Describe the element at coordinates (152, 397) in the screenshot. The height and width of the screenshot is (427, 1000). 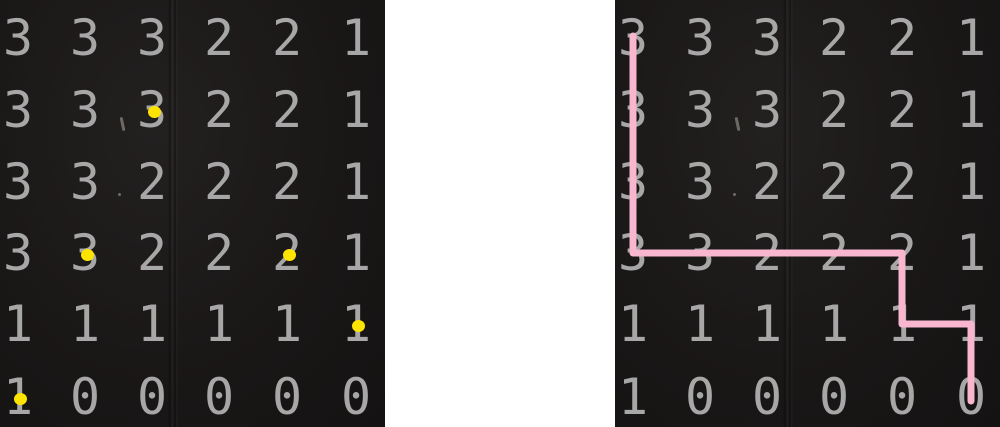
I see `left-digit-r5-c2: 0` at that location.